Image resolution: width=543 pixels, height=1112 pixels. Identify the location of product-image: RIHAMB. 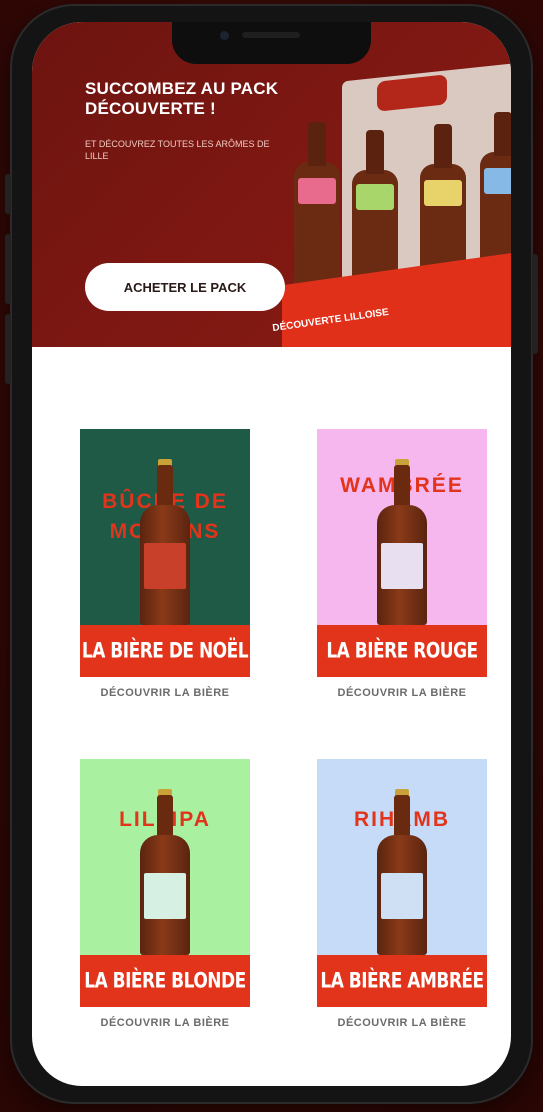
(402, 857).